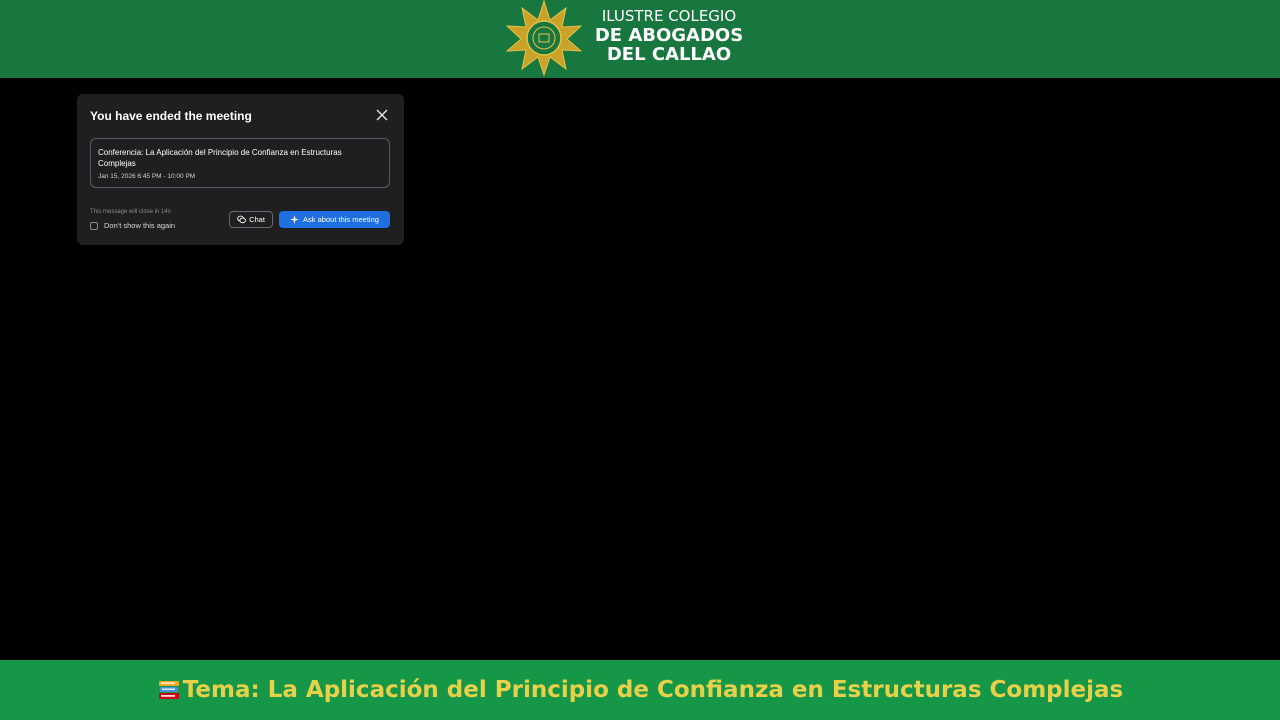  I want to click on chat-button: Chat, so click(251, 219).